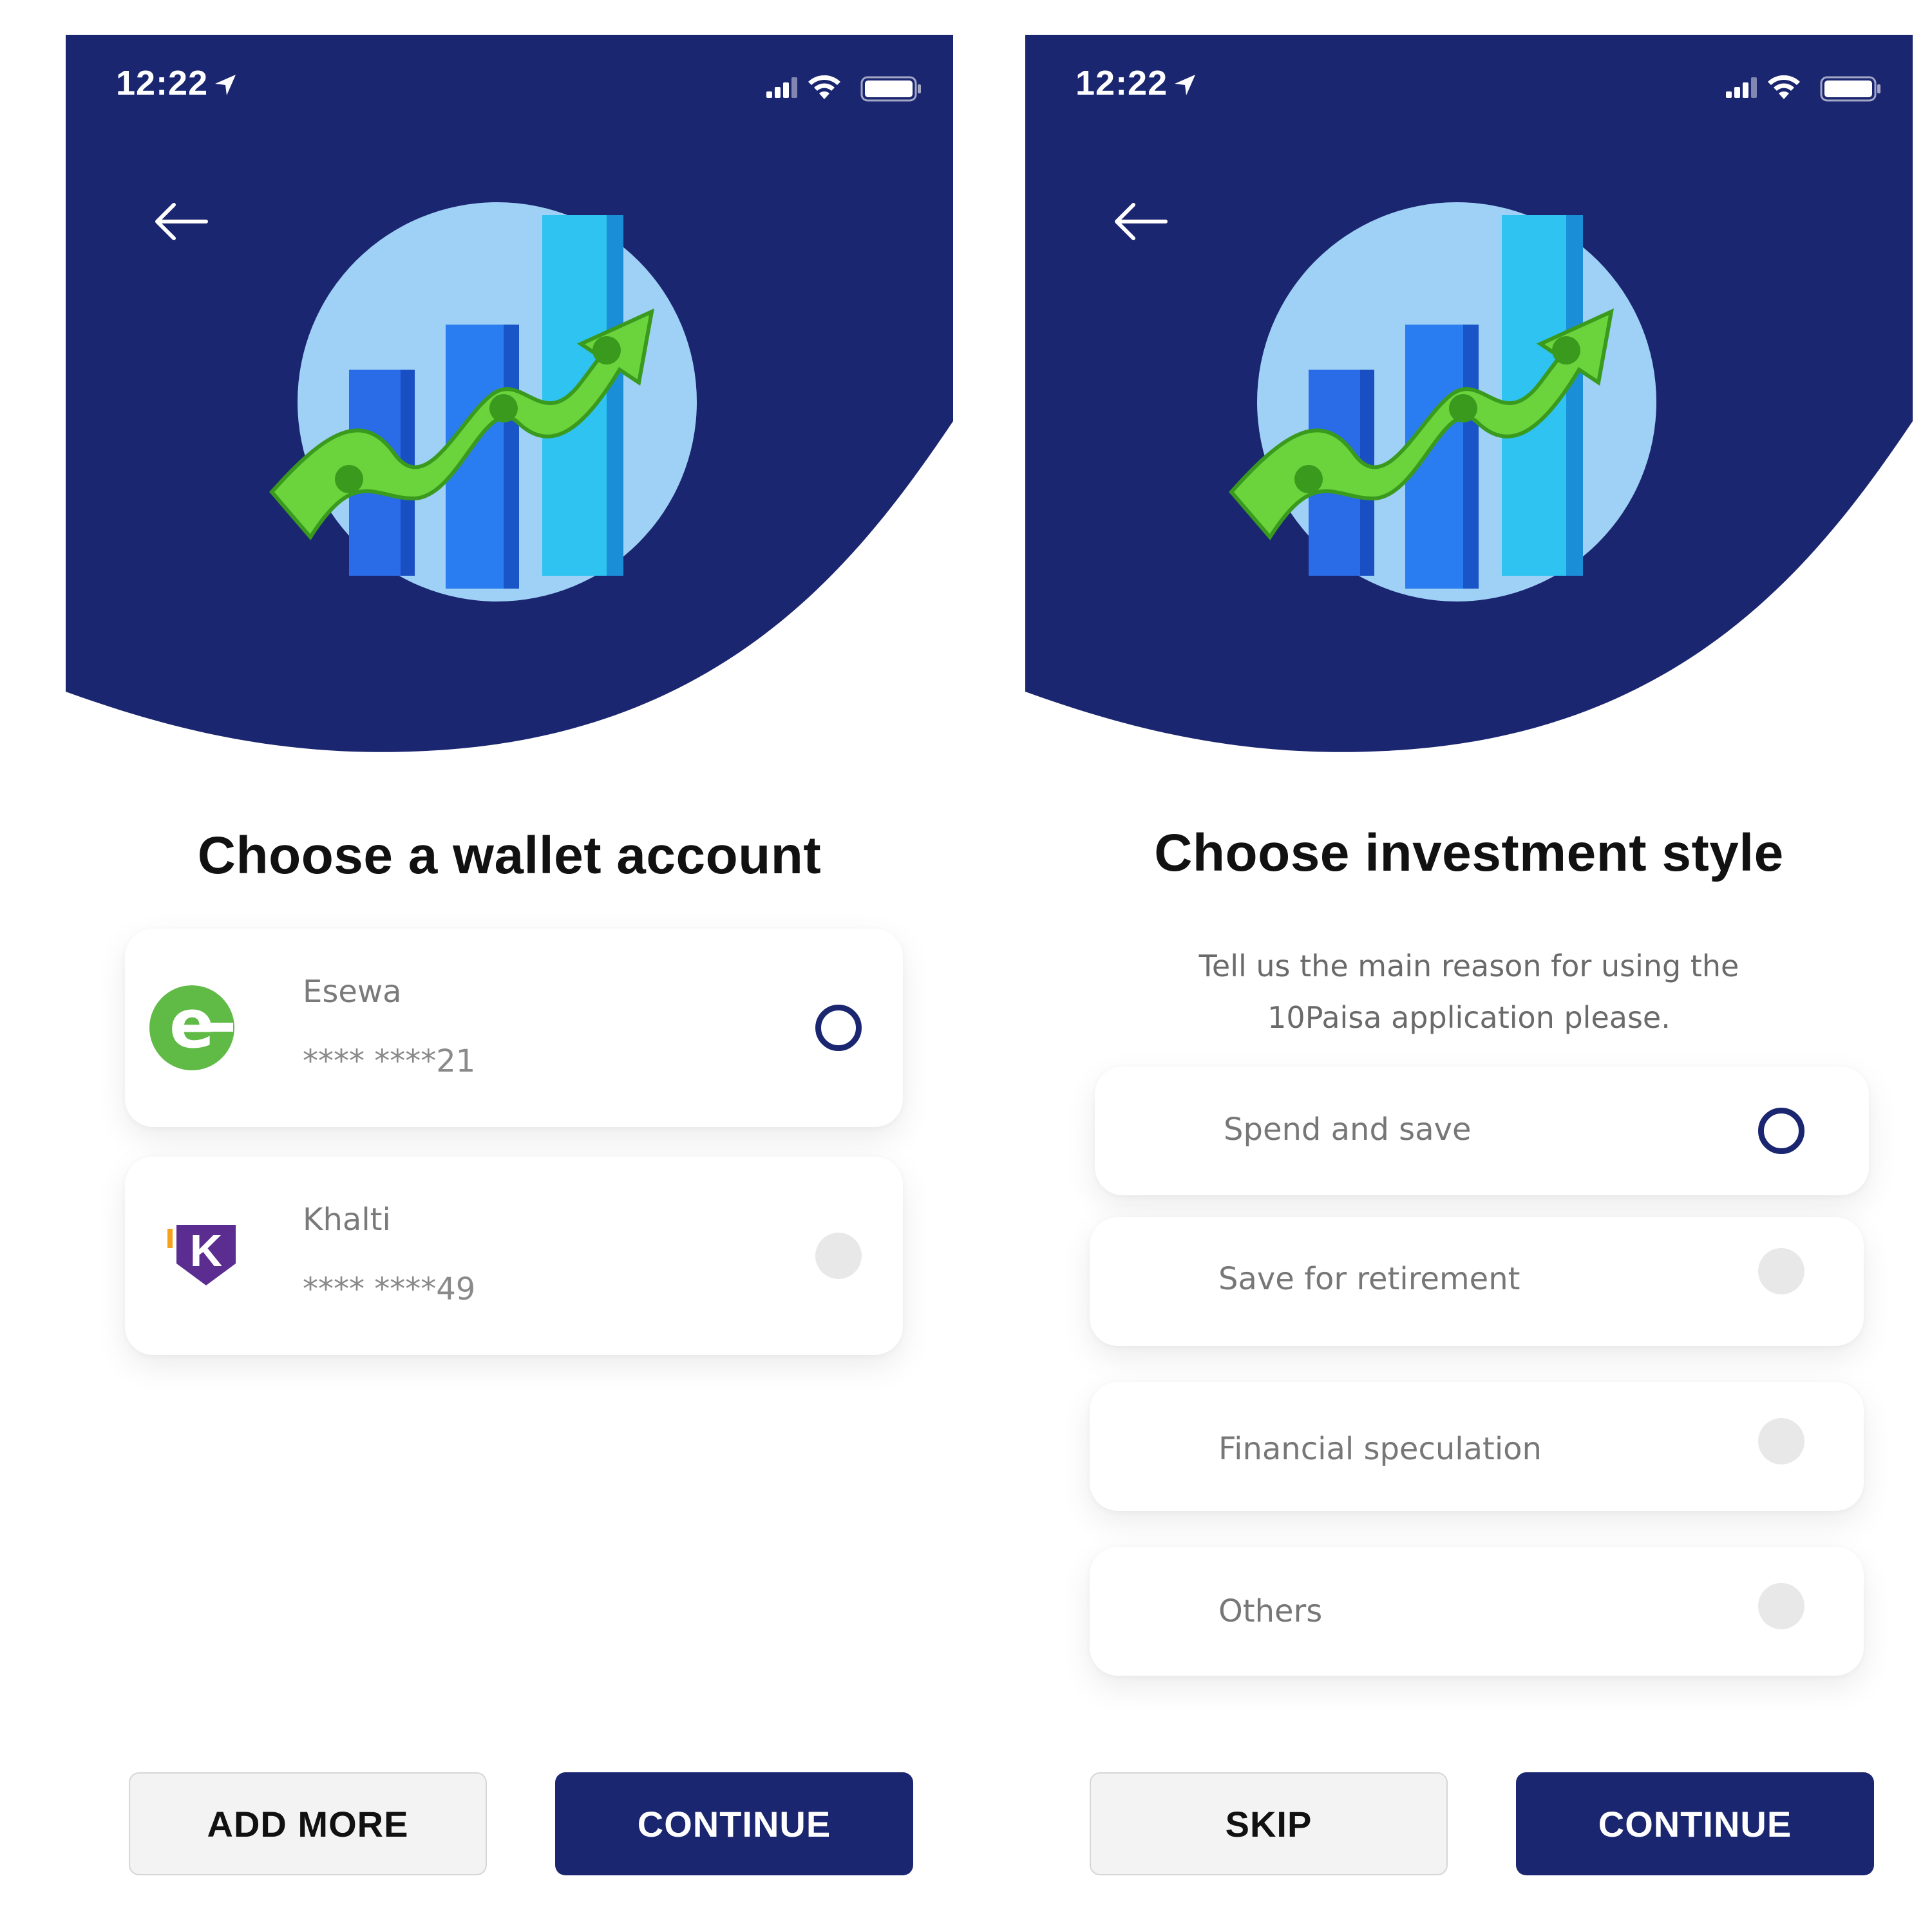  Describe the element at coordinates (1369, 1279) in the screenshot. I see `option-label: Save for retirement` at that location.